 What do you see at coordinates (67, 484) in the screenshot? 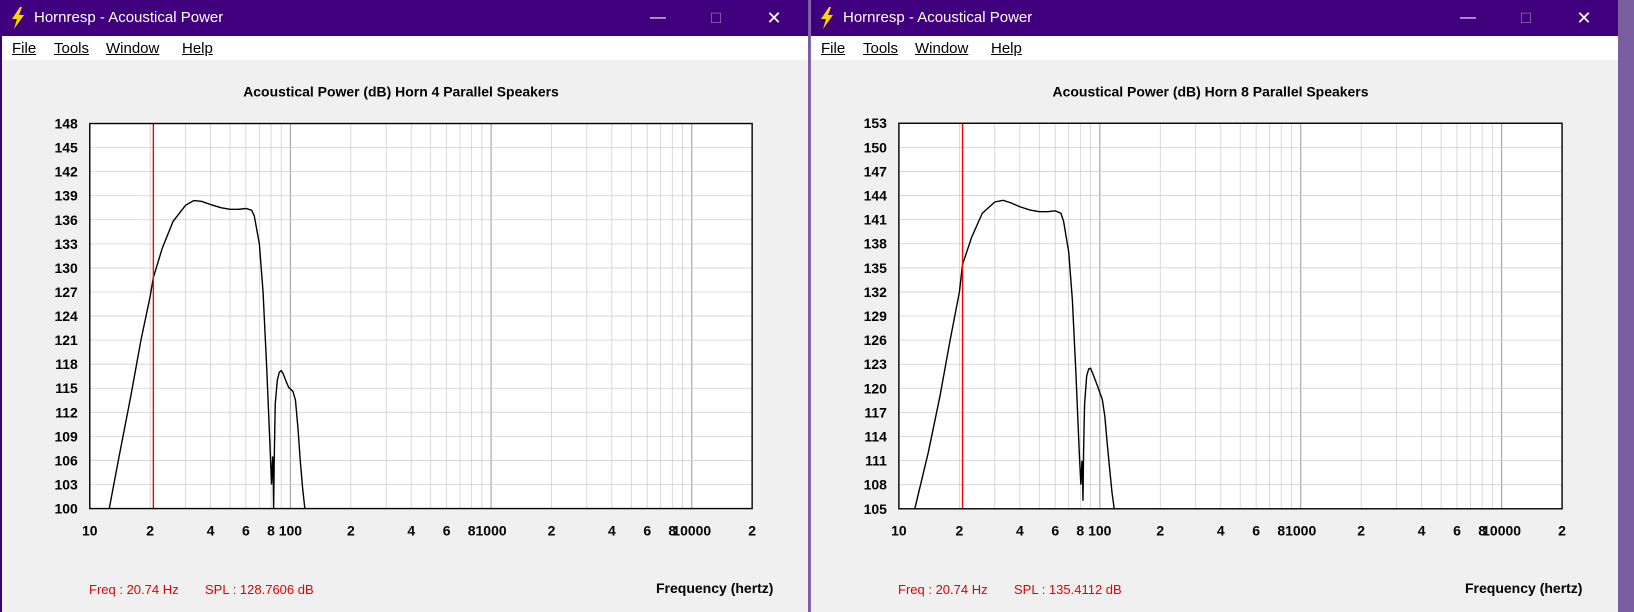
I see `y-tick-label: 103` at bounding box center [67, 484].